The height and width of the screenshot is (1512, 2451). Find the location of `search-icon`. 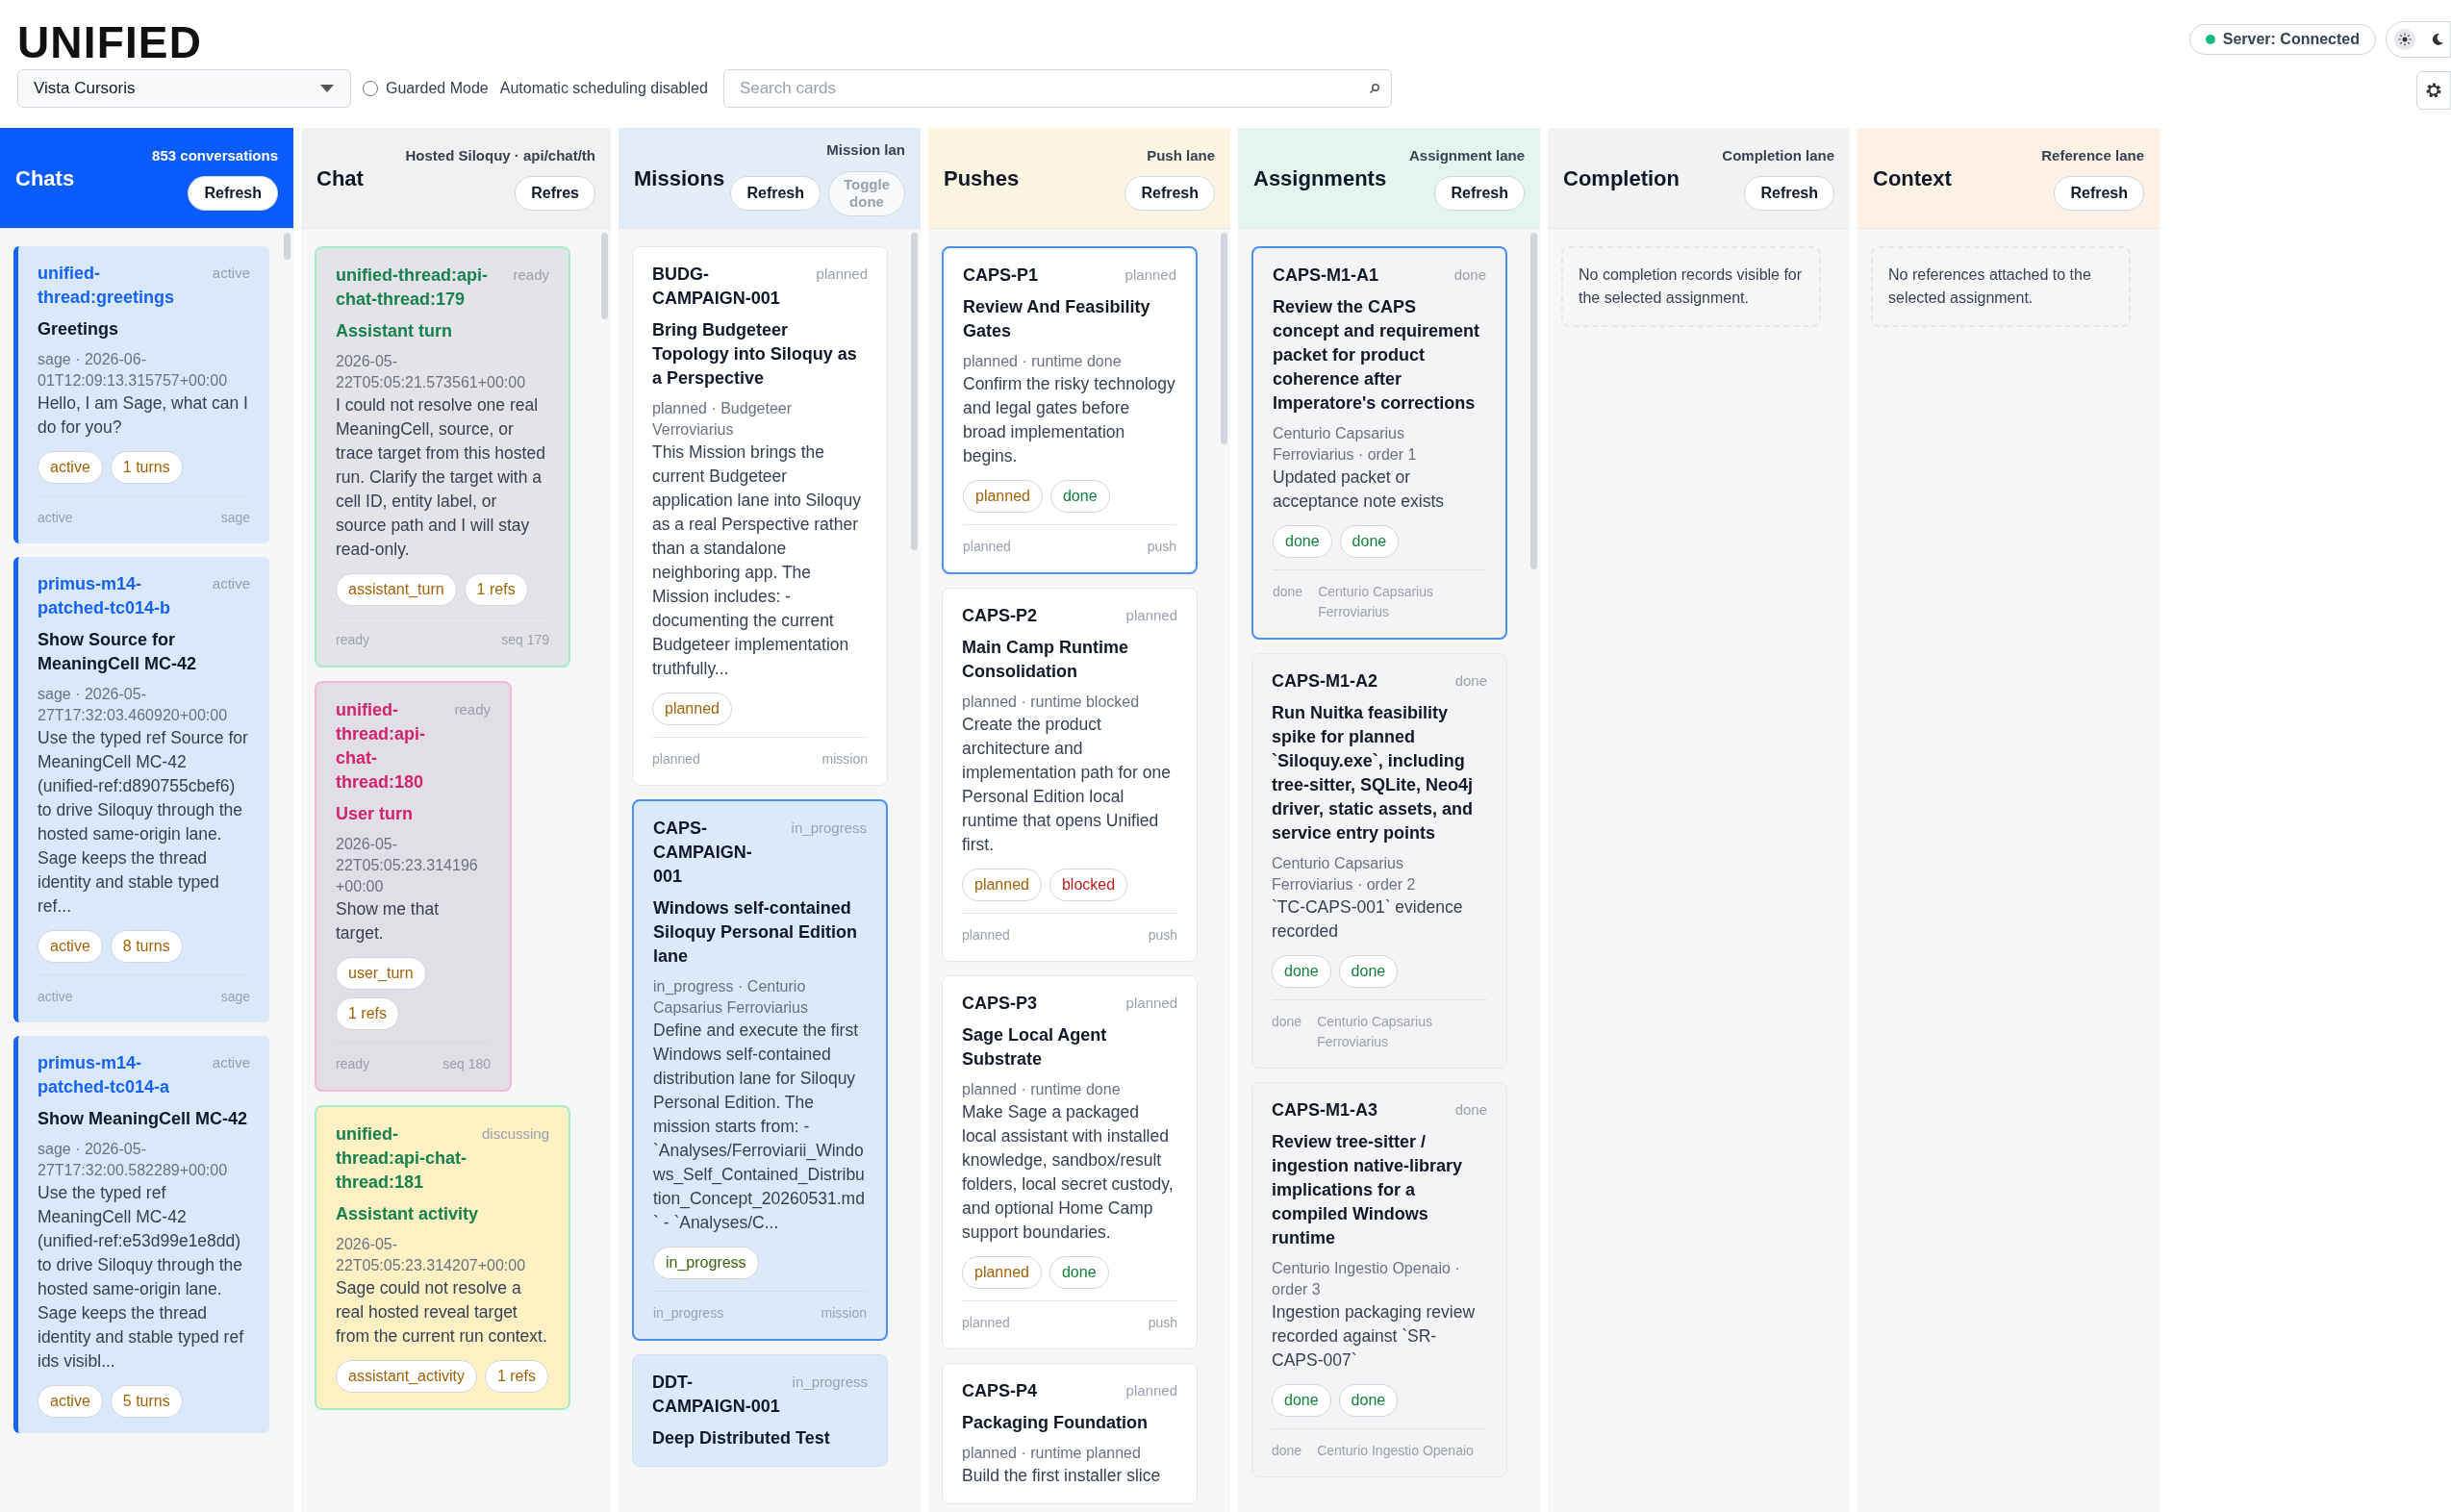

search-icon is located at coordinates (1374, 89).